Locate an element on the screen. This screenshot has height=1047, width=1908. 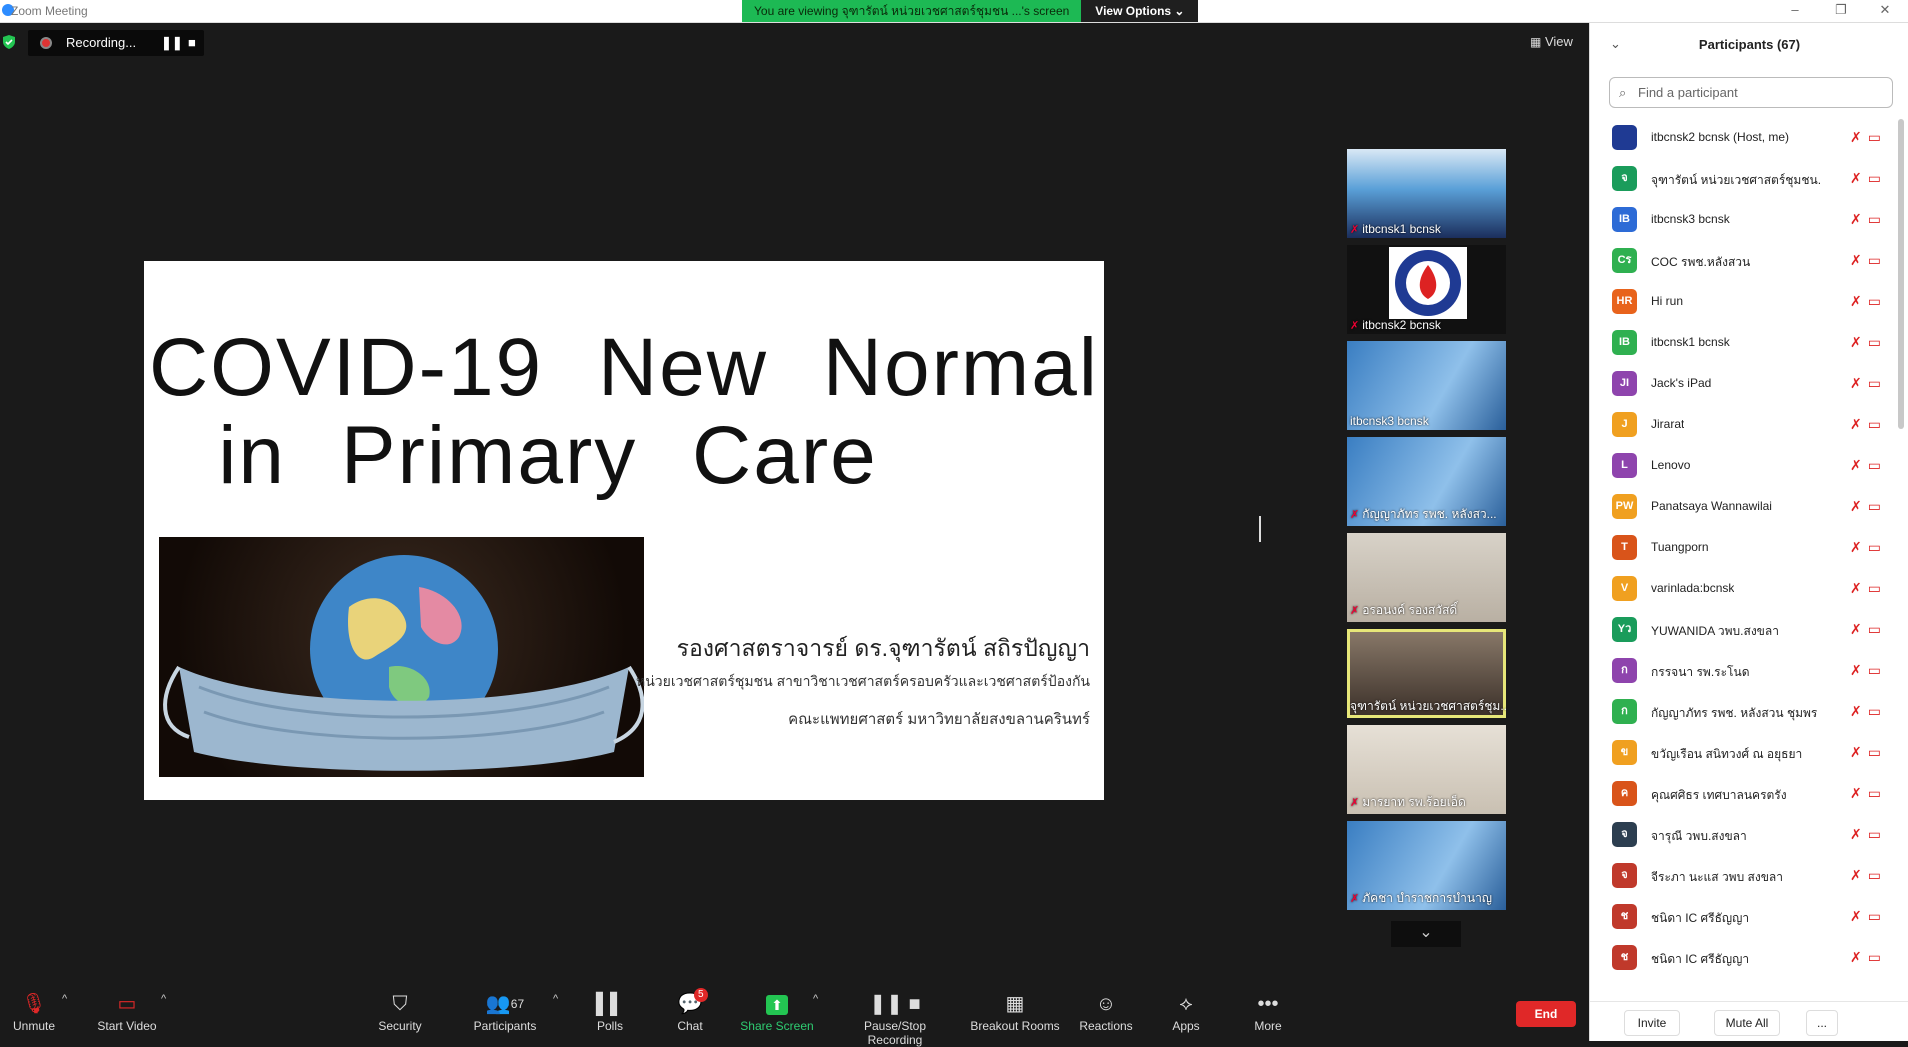
pause-stop-recording-button: ❚❚ ■ Pause/Stop Recording is located at coordinates (895, 1014).